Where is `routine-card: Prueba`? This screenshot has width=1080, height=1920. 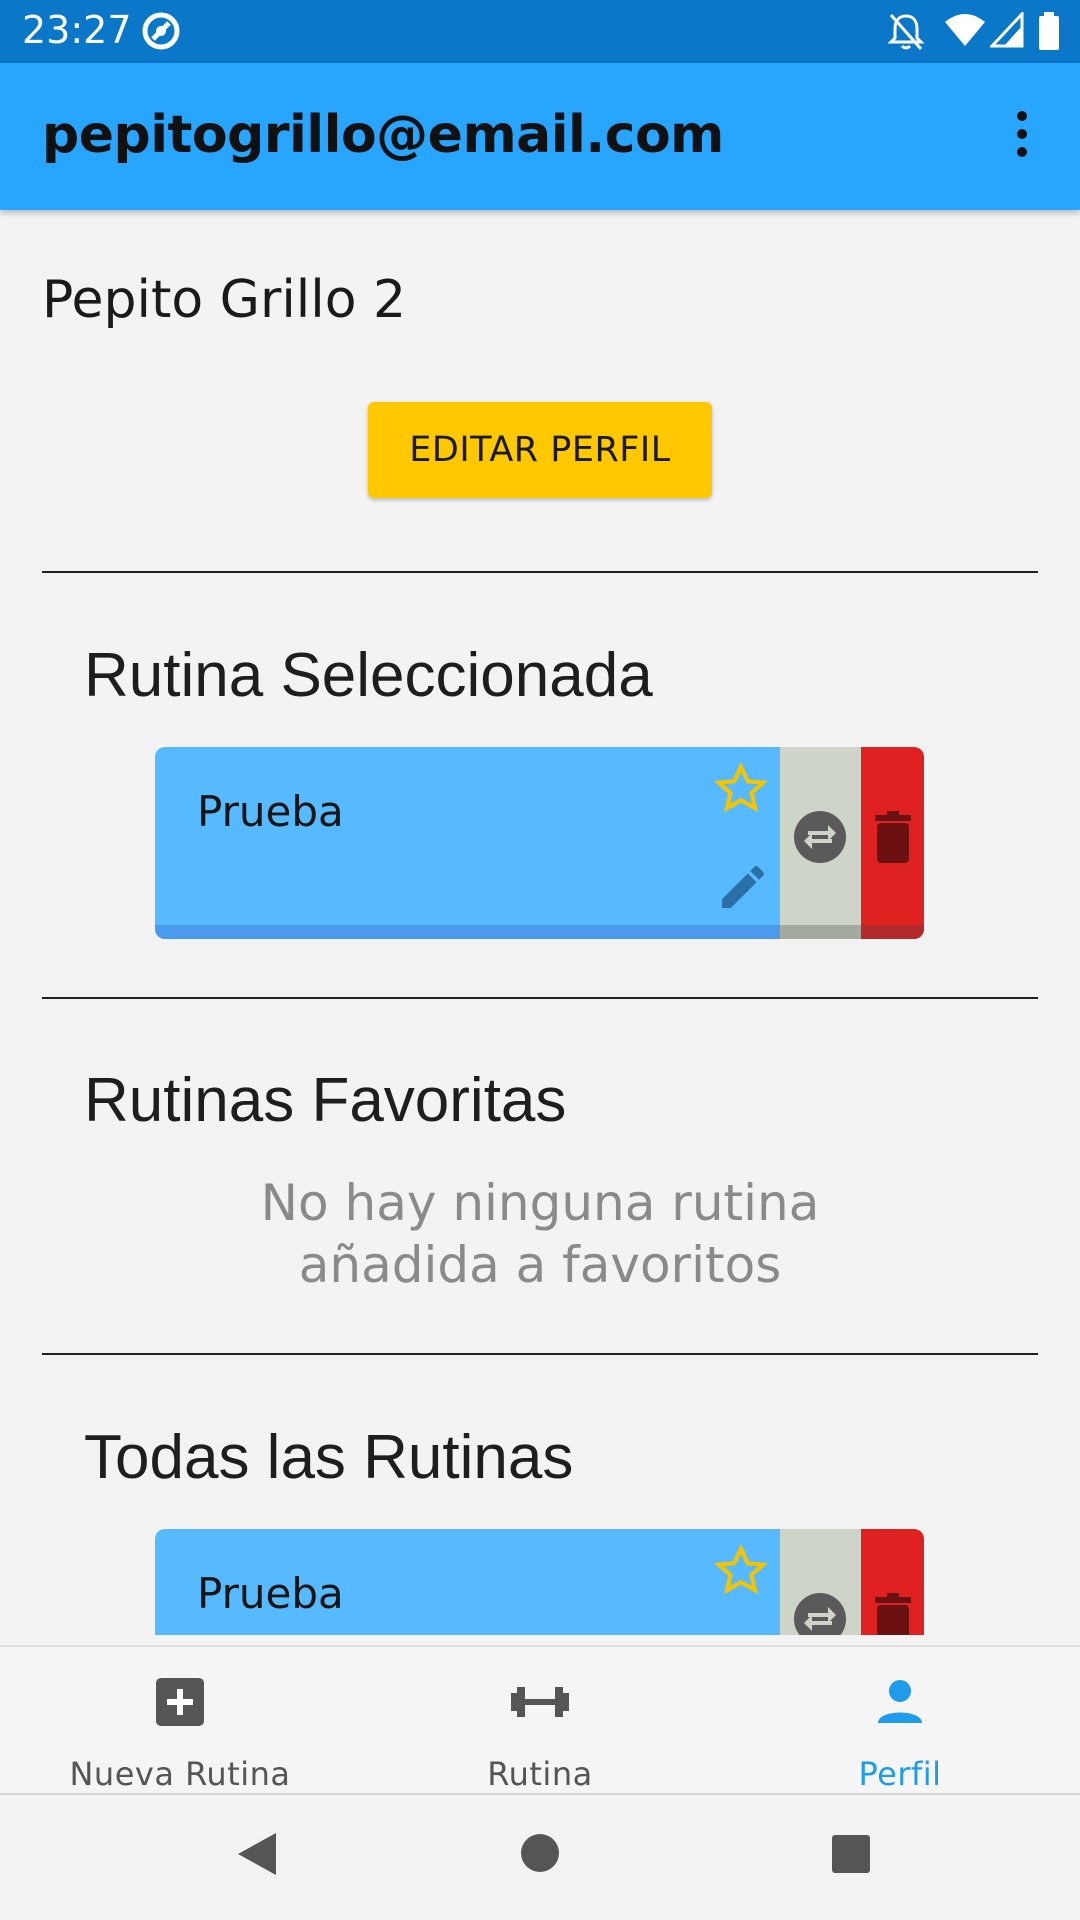 routine-card: Prueba is located at coordinates (539, 1582).